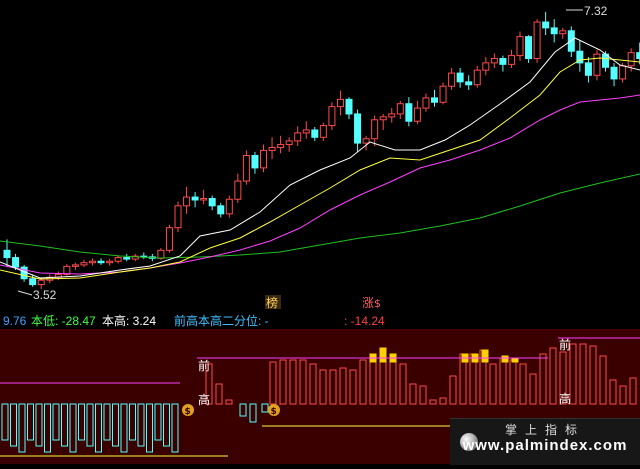  What do you see at coordinates (63, 321) in the screenshot?
I see `info-benlow: 本低: -28.47` at bounding box center [63, 321].